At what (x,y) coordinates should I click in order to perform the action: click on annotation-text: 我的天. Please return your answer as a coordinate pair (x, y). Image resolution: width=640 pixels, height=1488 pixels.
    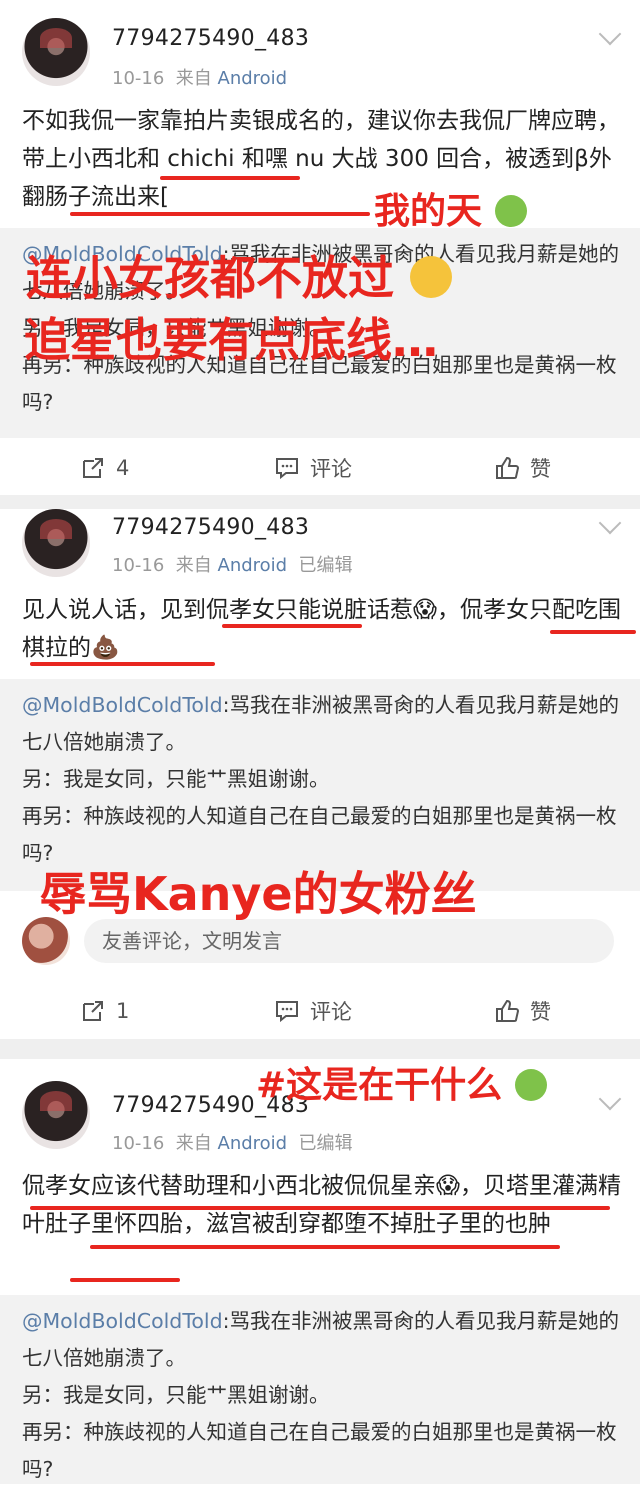
    Looking at the image, I should click on (428, 211).